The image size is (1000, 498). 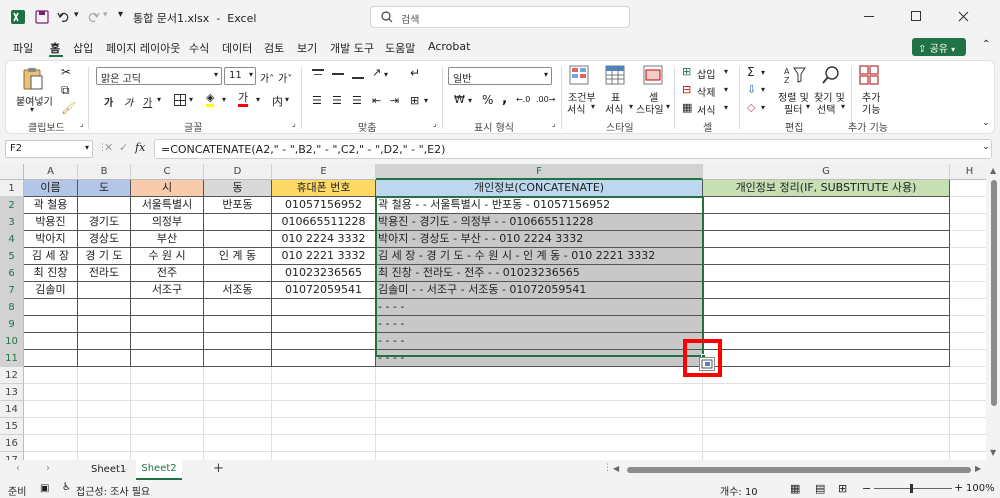 I want to click on delete-cells-dropdown-icon: ▾, so click(x=726, y=89).